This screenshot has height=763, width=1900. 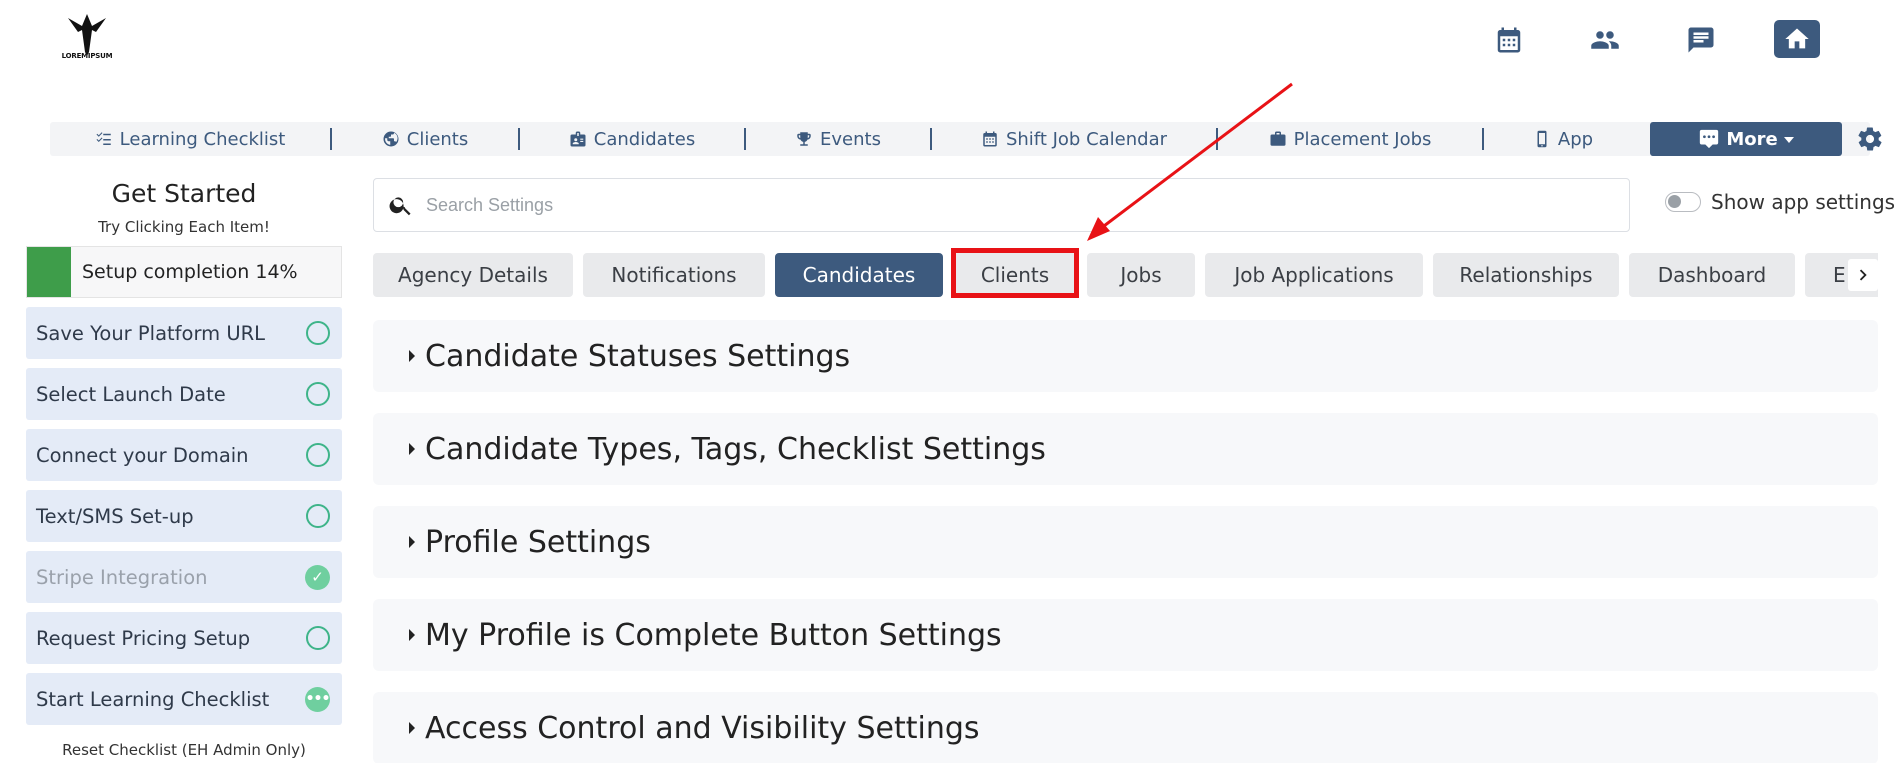 What do you see at coordinates (1362, 139) in the screenshot?
I see `nav-label: Placement Jobs` at bounding box center [1362, 139].